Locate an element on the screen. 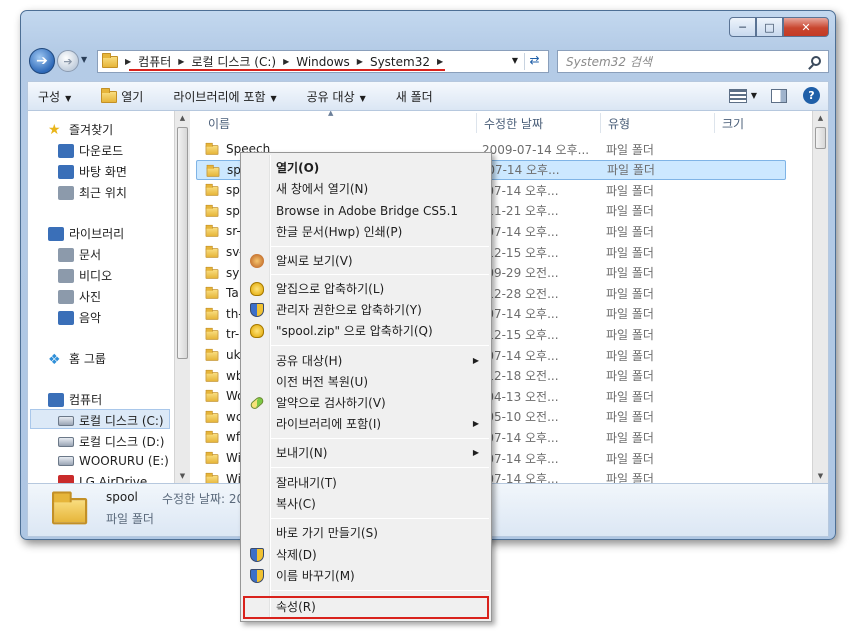  close-icon: ✕ is located at coordinates (806, 27).